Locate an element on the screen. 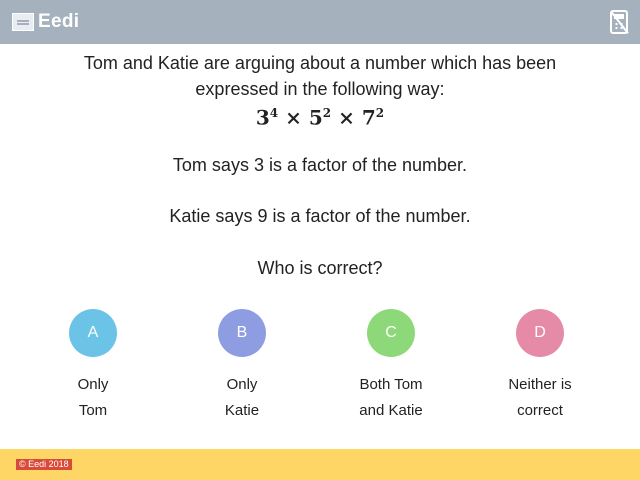  option-a-label: Only Tom is located at coordinates (93, 398).